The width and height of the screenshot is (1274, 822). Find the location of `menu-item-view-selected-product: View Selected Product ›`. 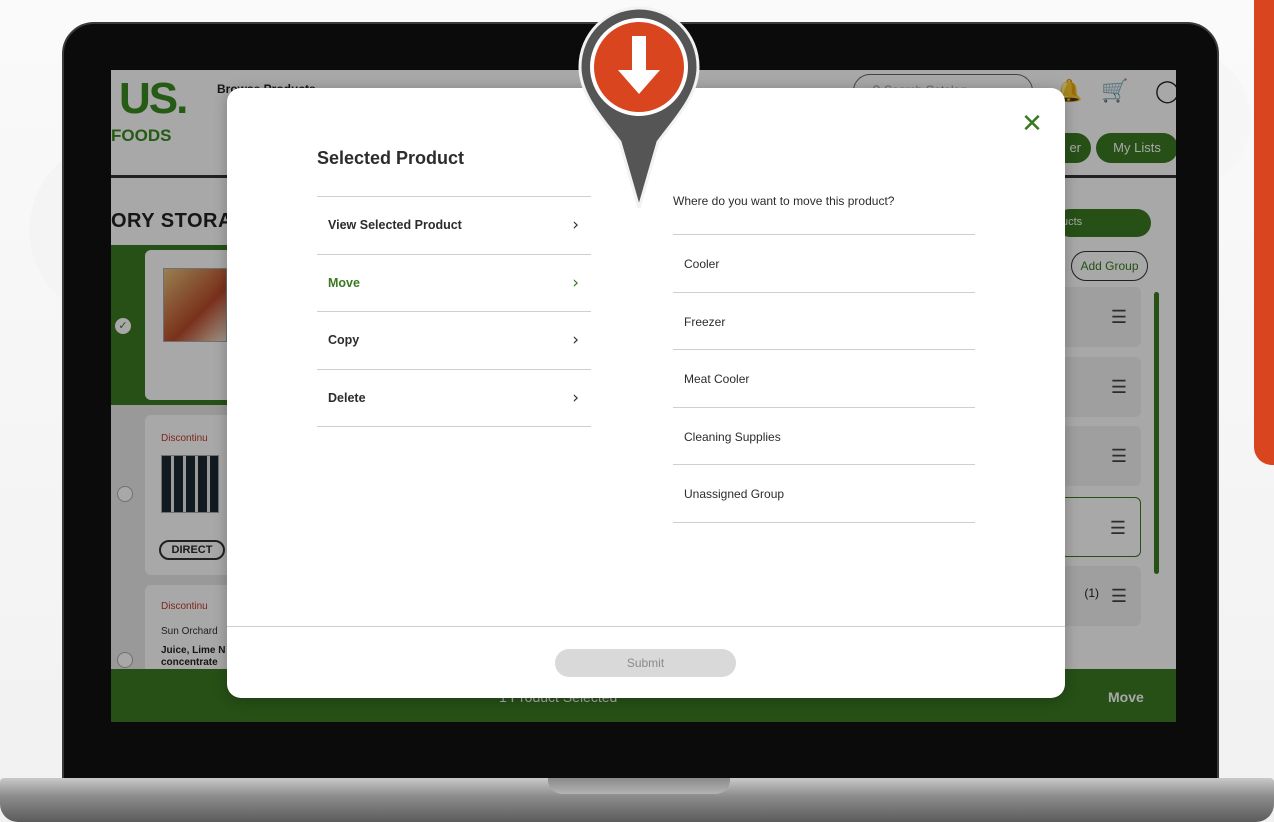

menu-item-view-selected-product: View Selected Product › is located at coordinates (454, 226).